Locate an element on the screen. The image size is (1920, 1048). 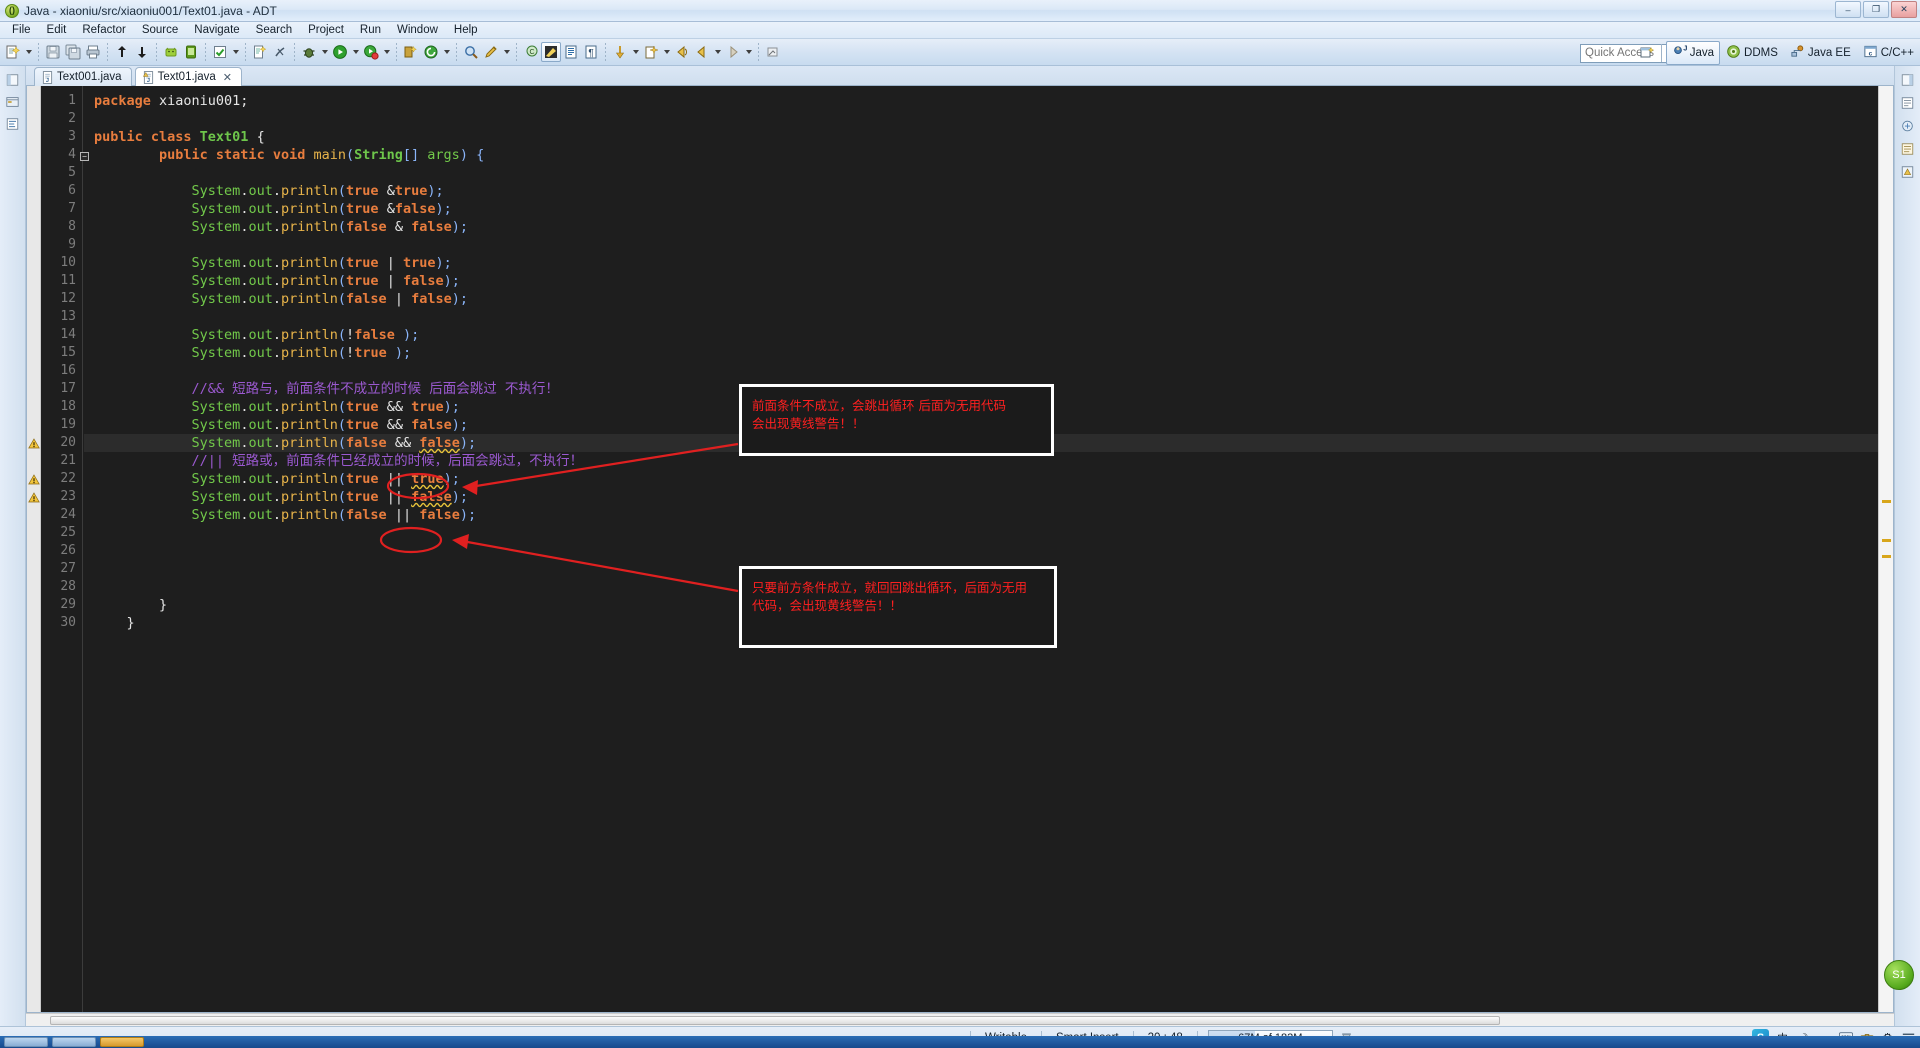
save-icon is located at coordinates (53, 52).